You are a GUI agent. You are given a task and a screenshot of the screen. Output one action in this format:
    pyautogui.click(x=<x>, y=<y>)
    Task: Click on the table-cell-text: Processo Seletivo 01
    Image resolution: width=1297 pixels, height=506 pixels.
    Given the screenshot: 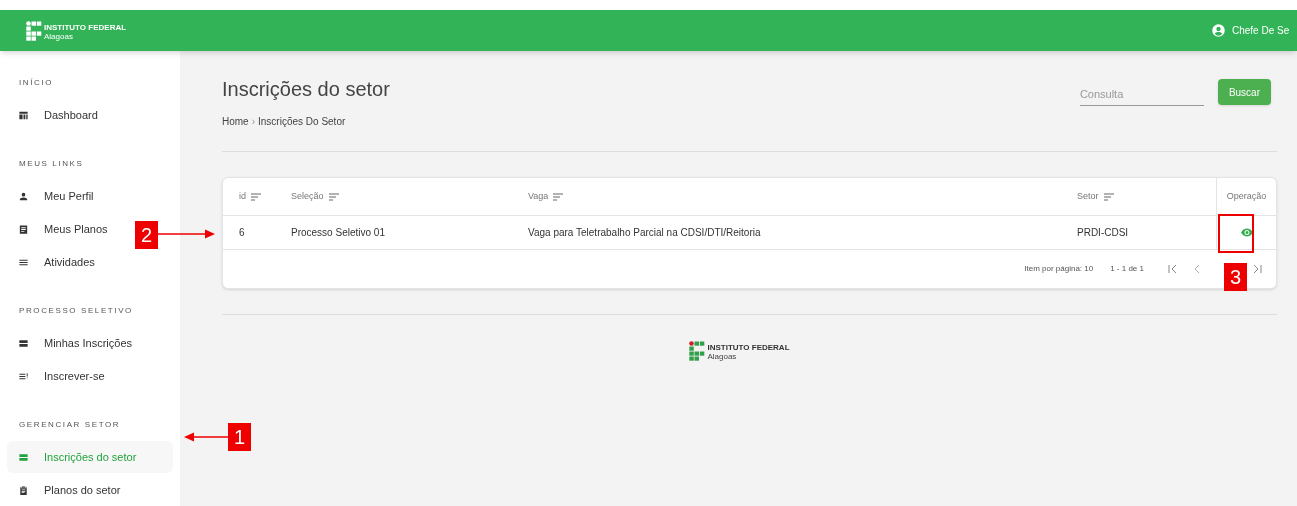 What is the action you would take?
    pyautogui.click(x=338, y=233)
    